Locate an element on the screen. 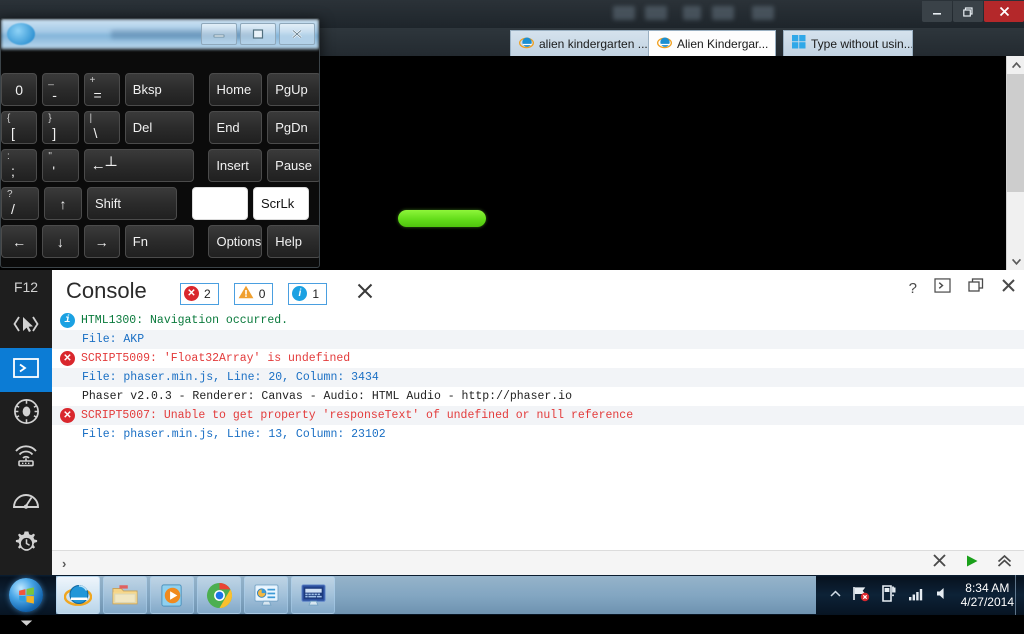  rail-item-console is located at coordinates (26, 370).